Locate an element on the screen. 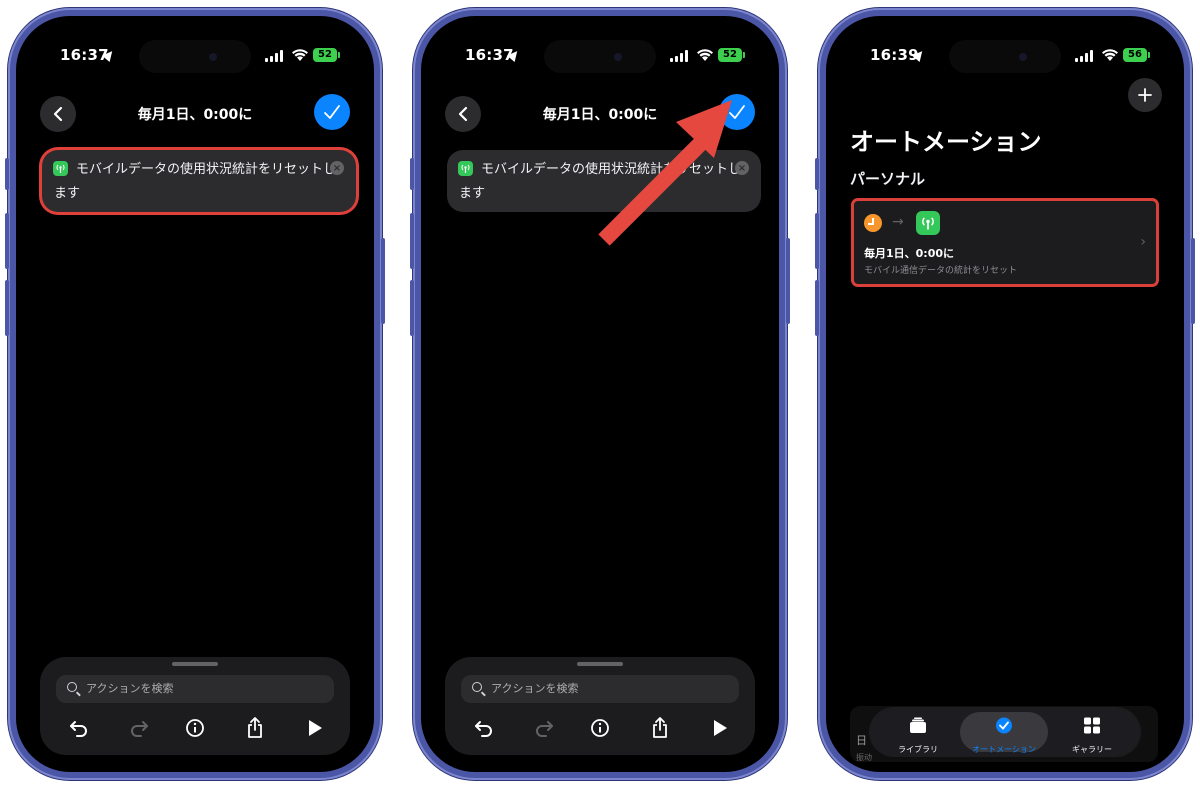 This screenshot has width=1200, height=787. tab-automation: オートメーション is located at coordinates (1004, 733).